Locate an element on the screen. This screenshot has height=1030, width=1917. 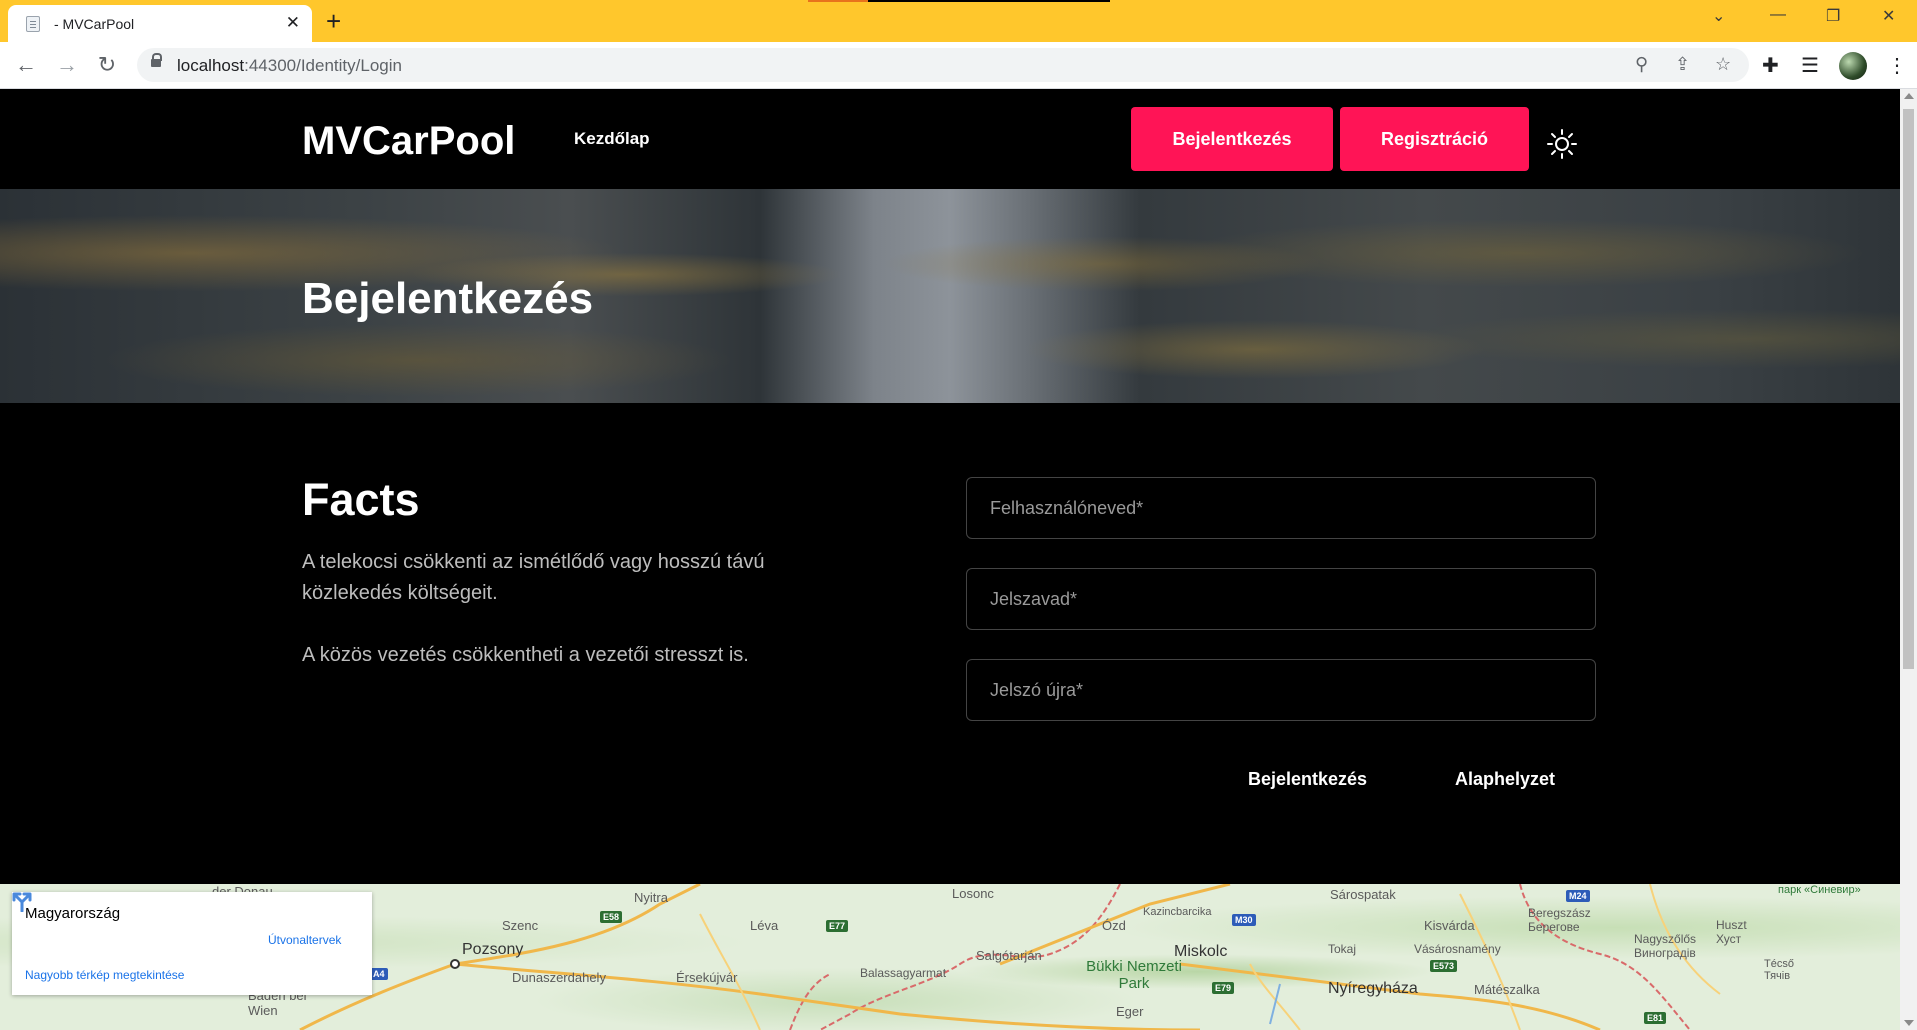
share-icon: ⇪ is located at coordinates (1682, 64).